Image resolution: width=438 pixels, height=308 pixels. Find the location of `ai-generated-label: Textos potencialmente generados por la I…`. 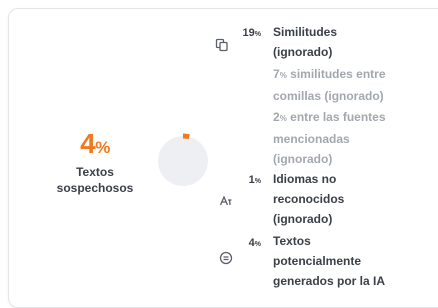

ai-generated-label: Textos potencialmente generados por la I… is located at coordinates (329, 261).